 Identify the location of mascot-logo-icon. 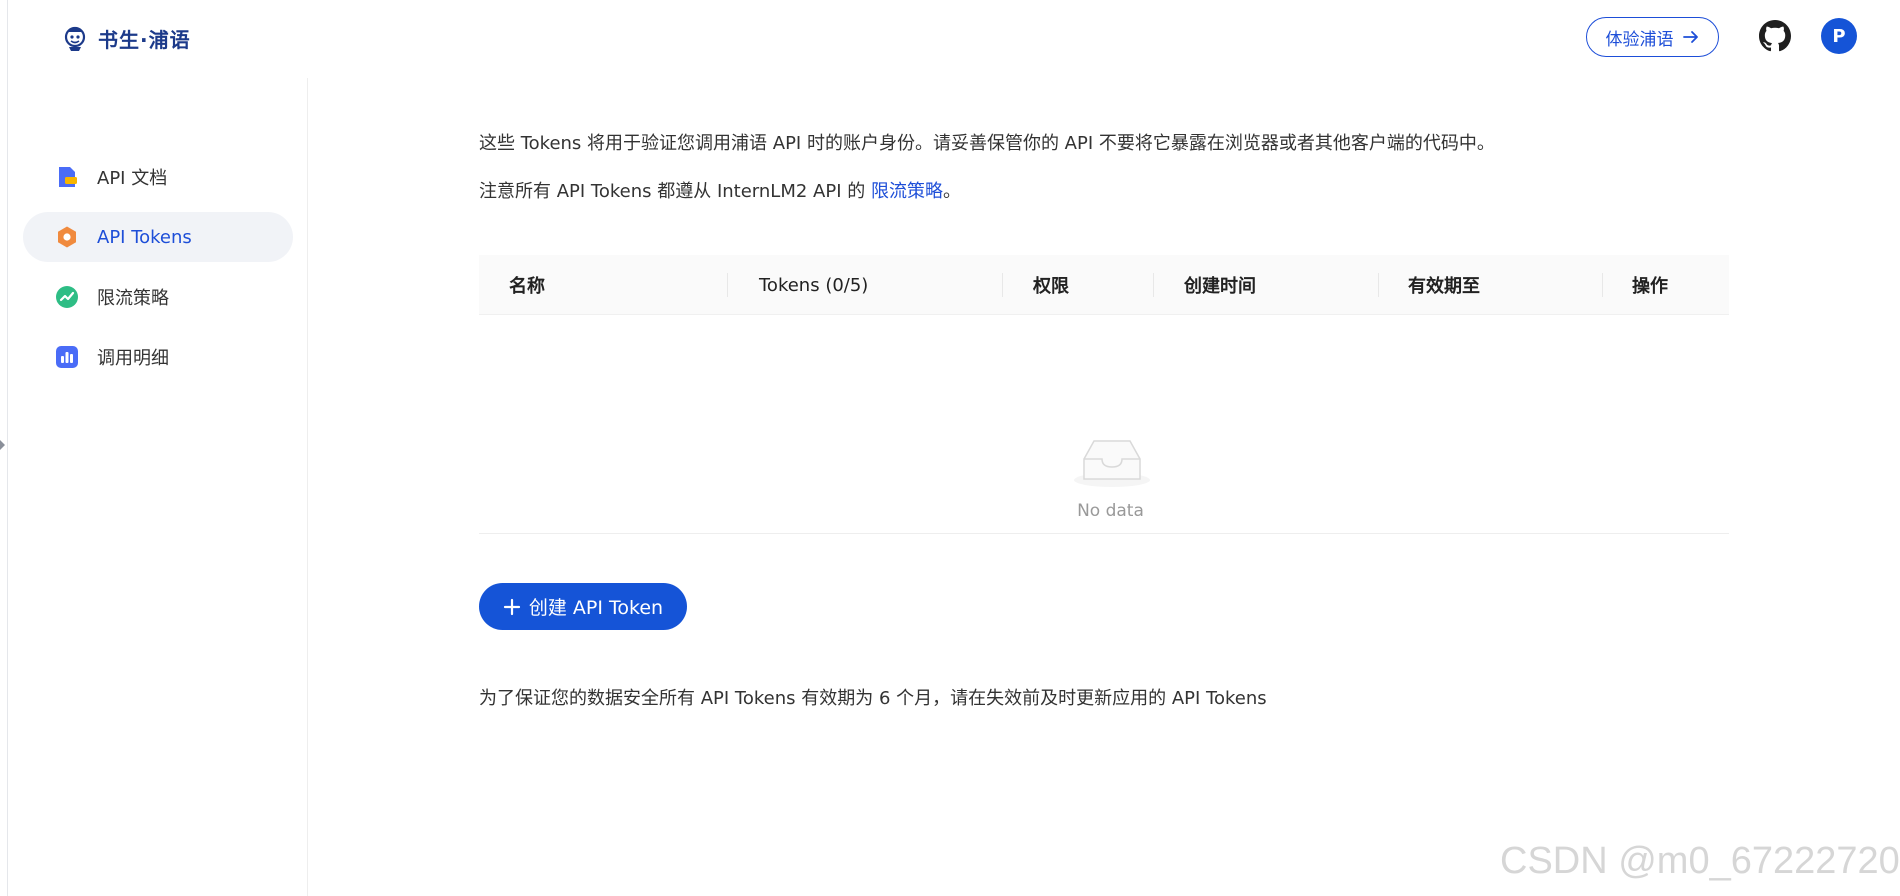
(75, 38).